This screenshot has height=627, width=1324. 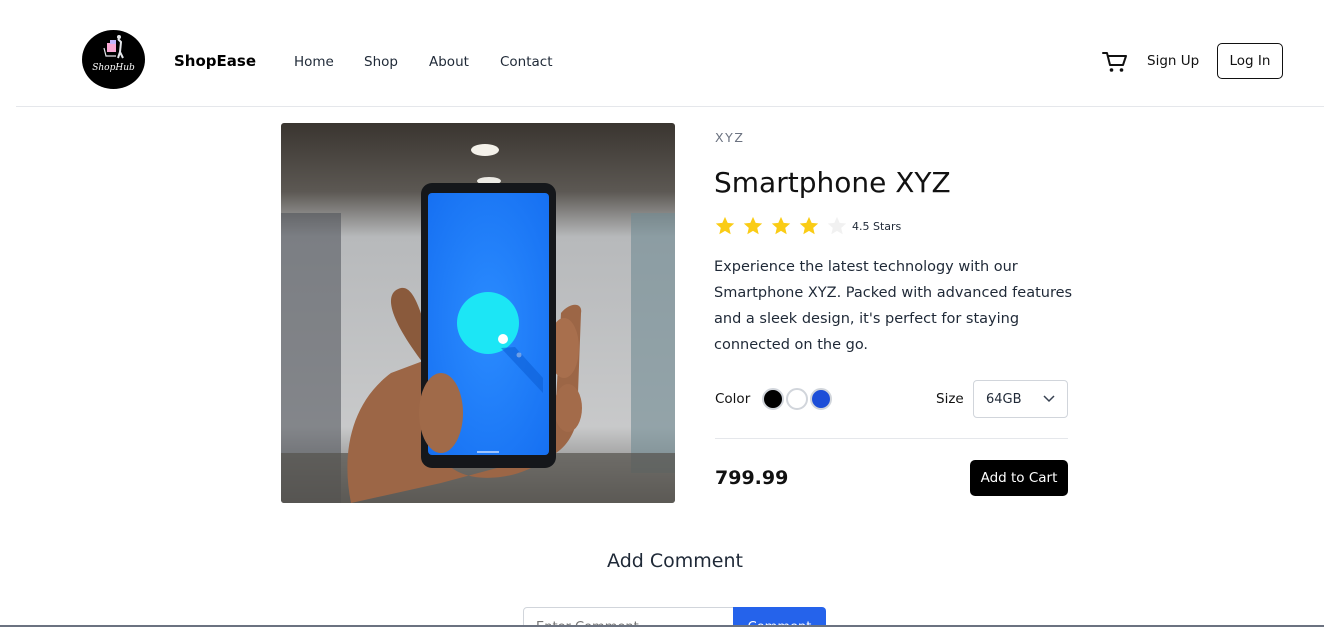 I want to click on size-select: 64GB, so click(x=1020, y=399).